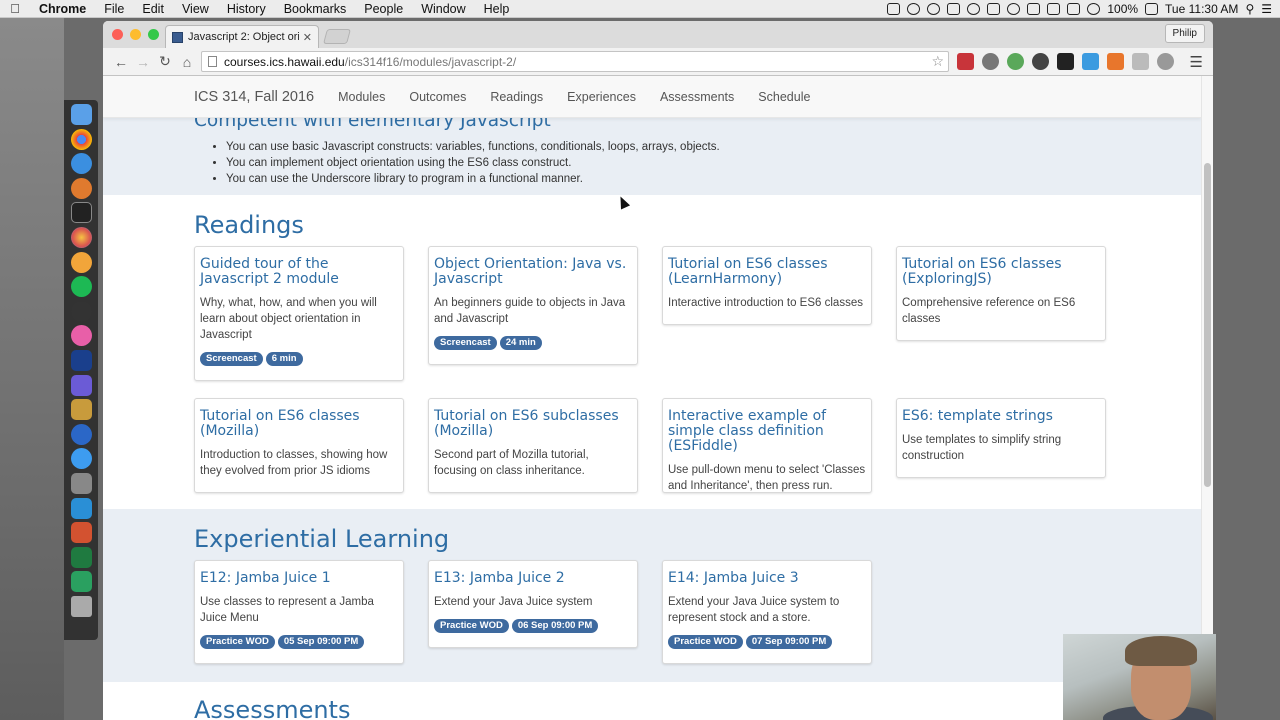  I want to click on photos-icon, so click(81, 237).